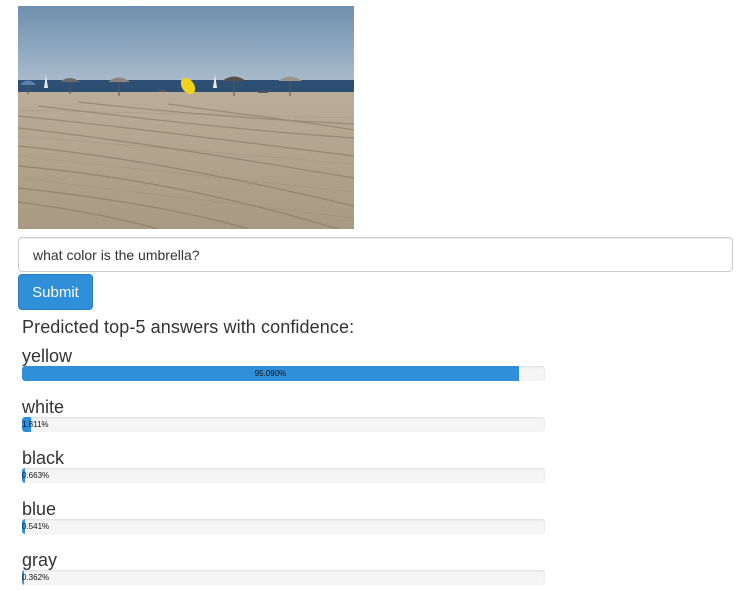 The image size is (755, 591). I want to click on question-input, so click(375, 254).